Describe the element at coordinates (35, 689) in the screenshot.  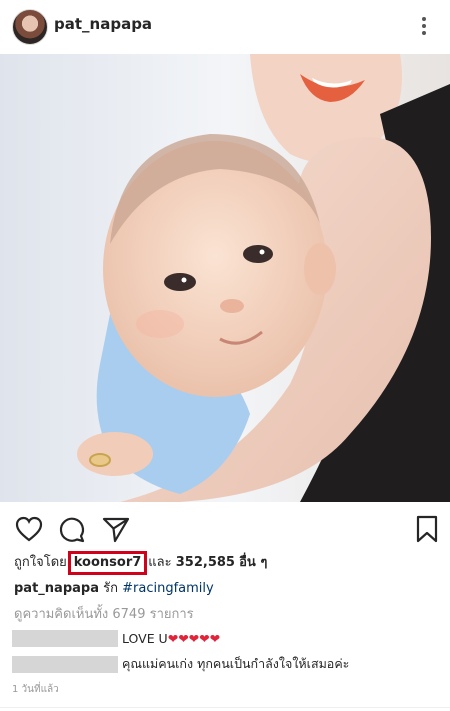
I see `post-timestamp: 1 วันที่แล้ว` at that location.